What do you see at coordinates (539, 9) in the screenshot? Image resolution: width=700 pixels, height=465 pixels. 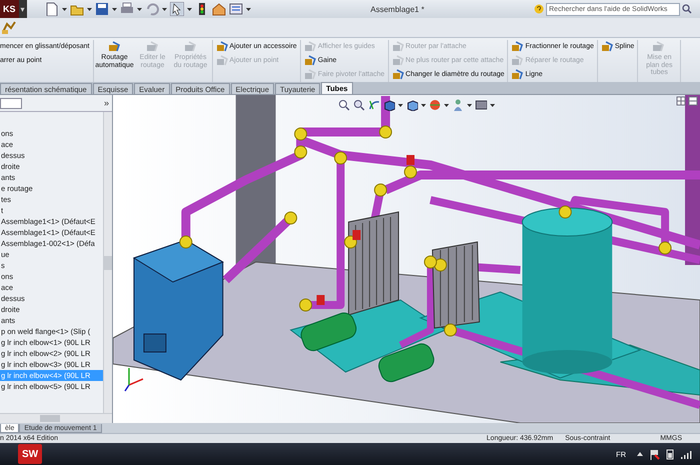 I see `help-icon` at bounding box center [539, 9].